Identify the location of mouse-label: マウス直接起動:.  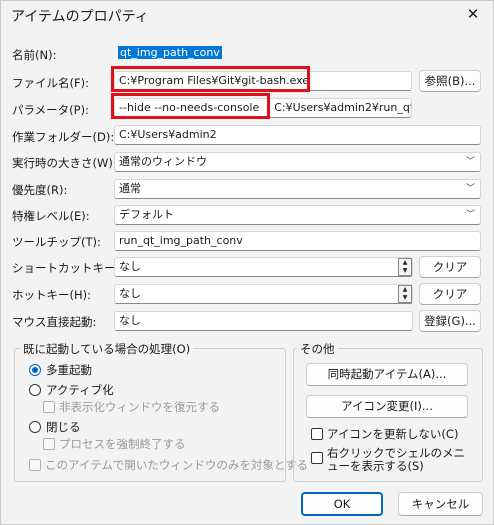
(54, 322).